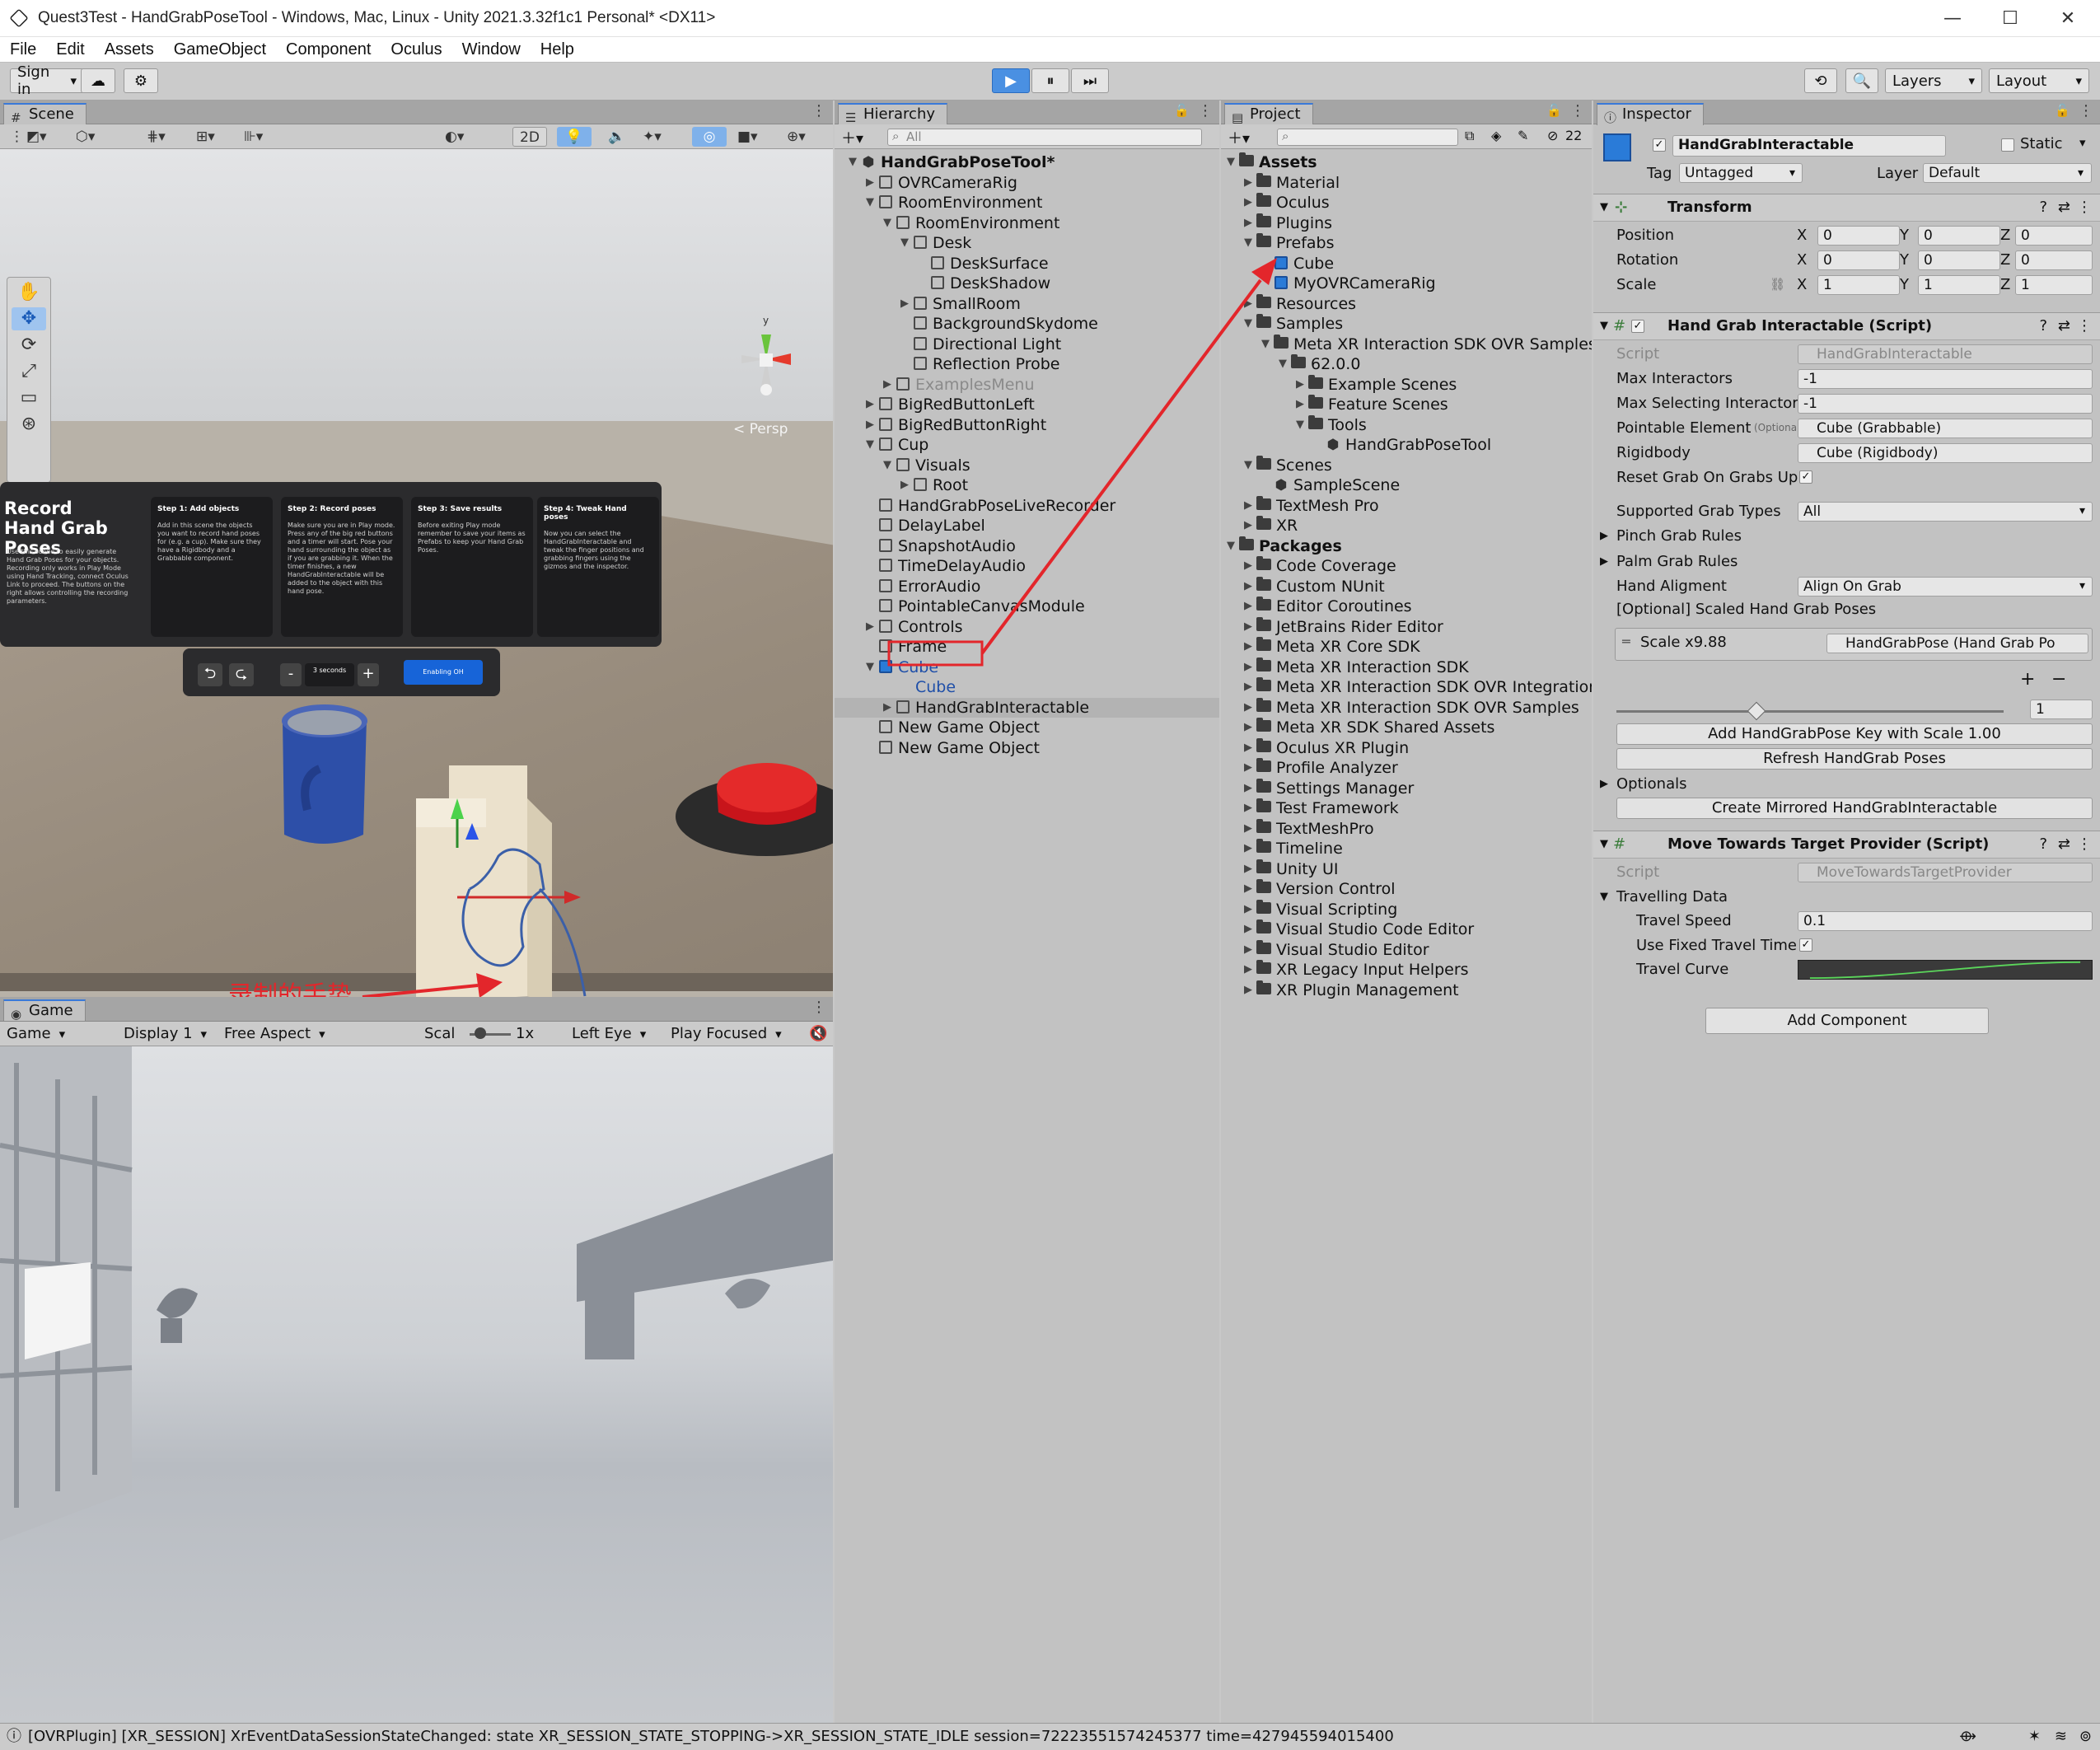  Describe the element at coordinates (893, 114) in the screenshot. I see `tab-hierarchy: ☰ Hierarchy` at that location.